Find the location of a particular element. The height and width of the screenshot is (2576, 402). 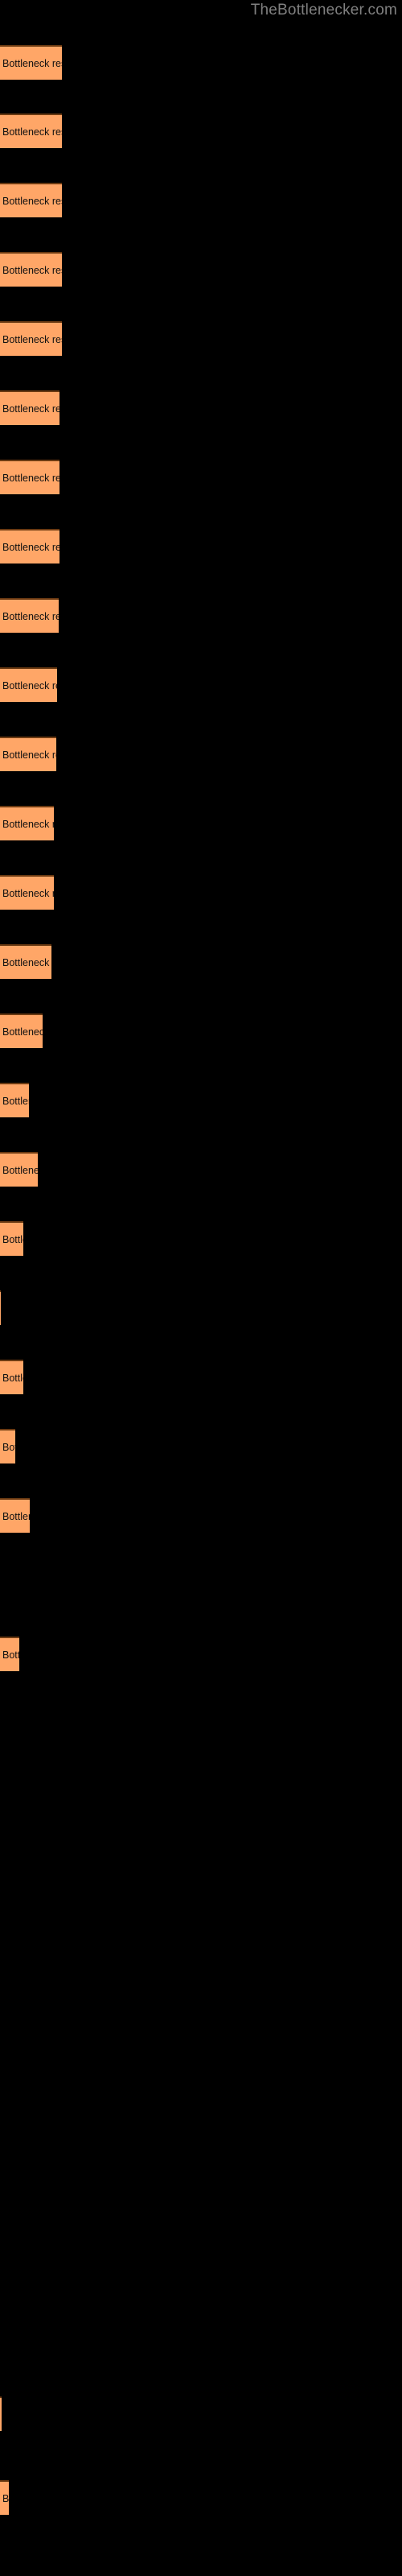

bar-17: Bottleneck result is located at coordinates (19, 1169).